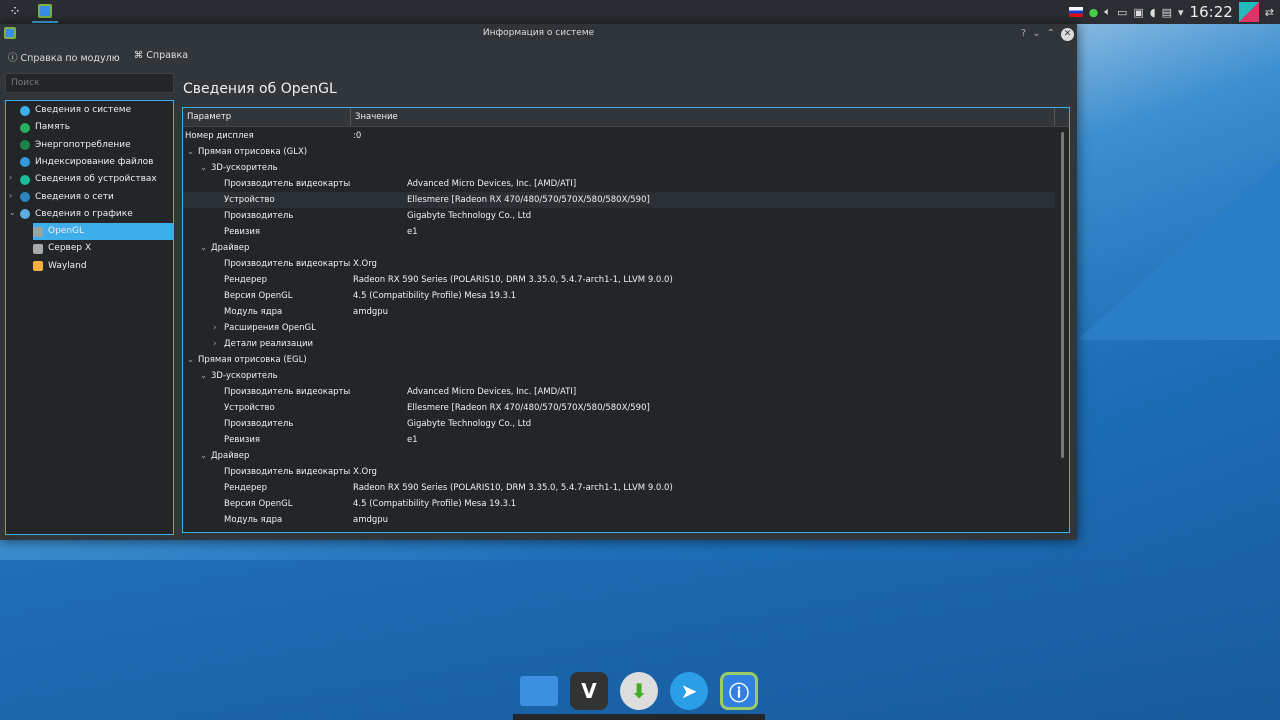 This screenshot has width=1280, height=720. What do you see at coordinates (619, 136) in the screenshot?
I see `table-row: Номер дисплея:0` at bounding box center [619, 136].